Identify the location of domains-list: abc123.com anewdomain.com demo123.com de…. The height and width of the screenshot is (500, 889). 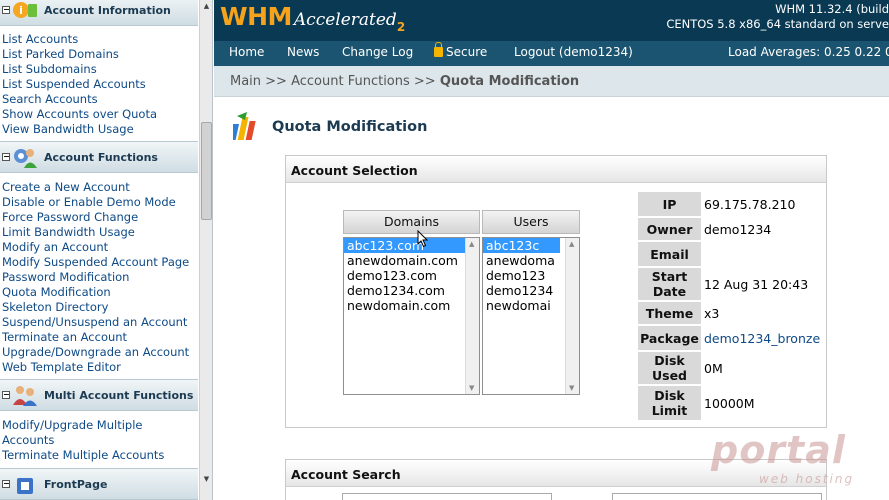
(411, 316).